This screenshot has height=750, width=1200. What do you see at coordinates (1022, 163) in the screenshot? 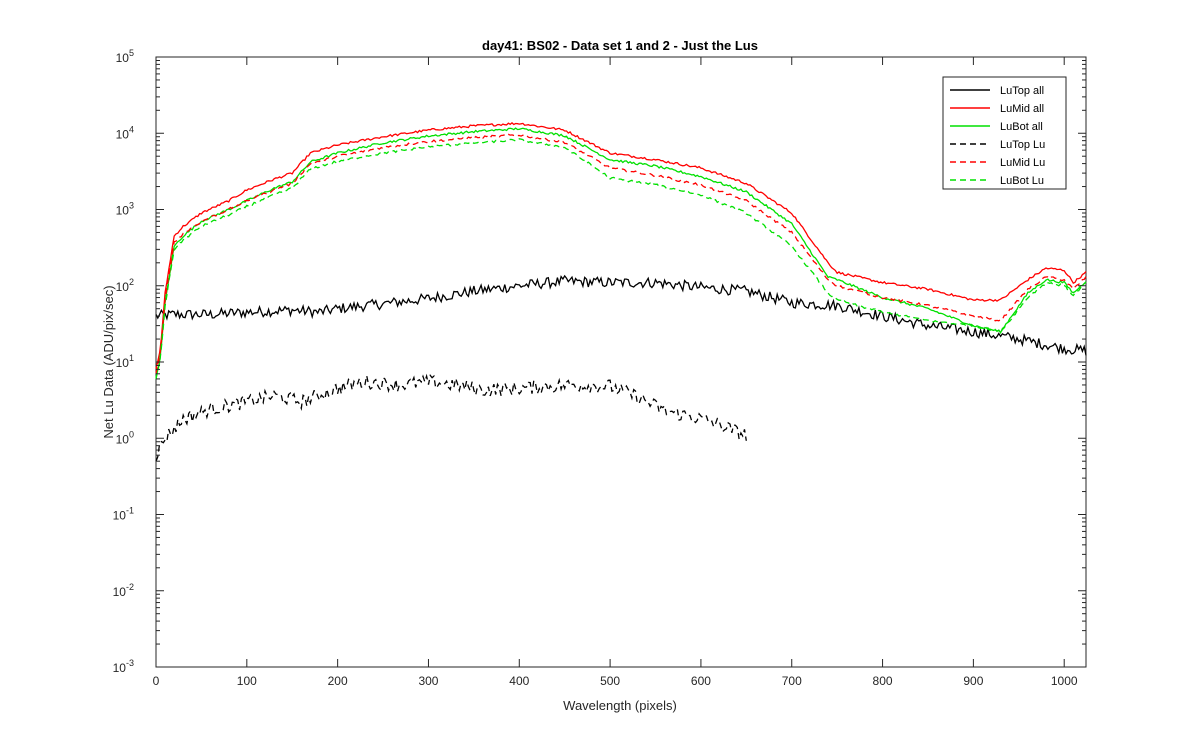
I see `legend-label-4: LuMid Lu` at bounding box center [1022, 163].